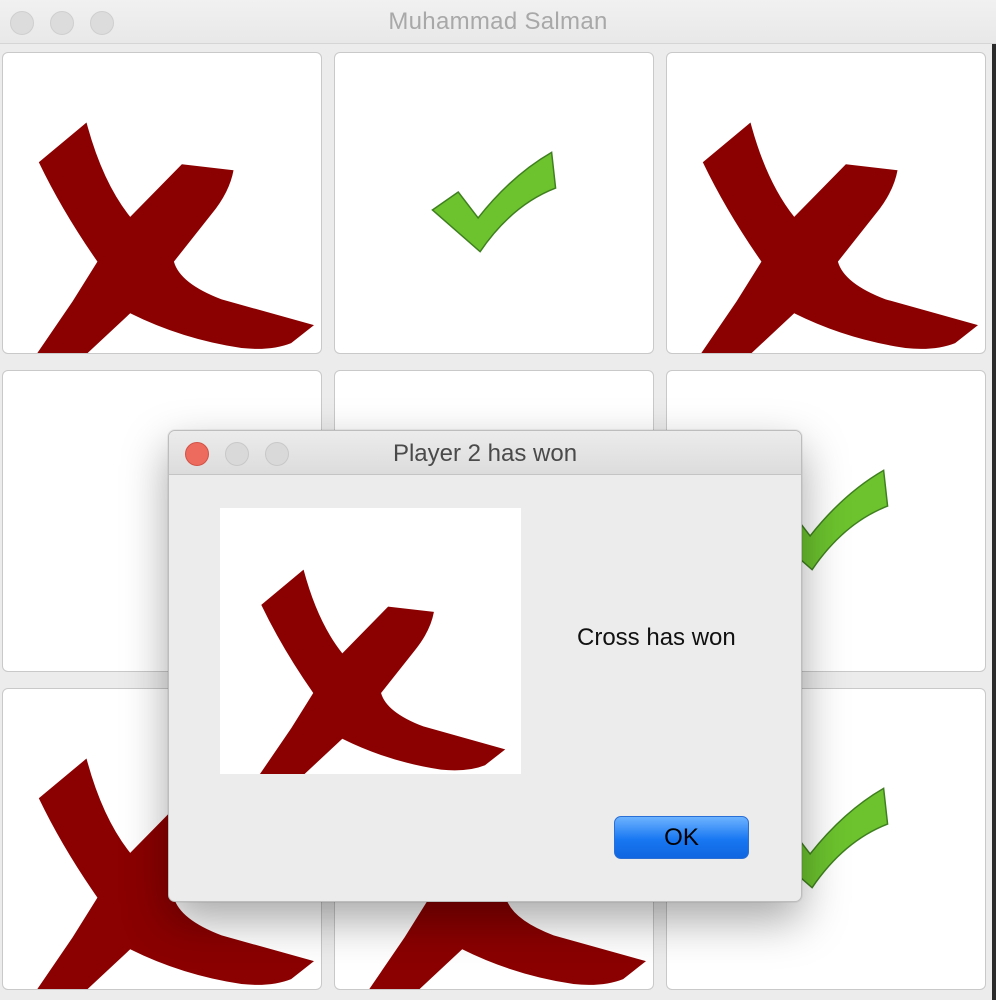 Image resolution: width=996 pixels, height=1000 pixels. Describe the element at coordinates (656, 637) in the screenshot. I see `dialog-message: Cross has won` at that location.